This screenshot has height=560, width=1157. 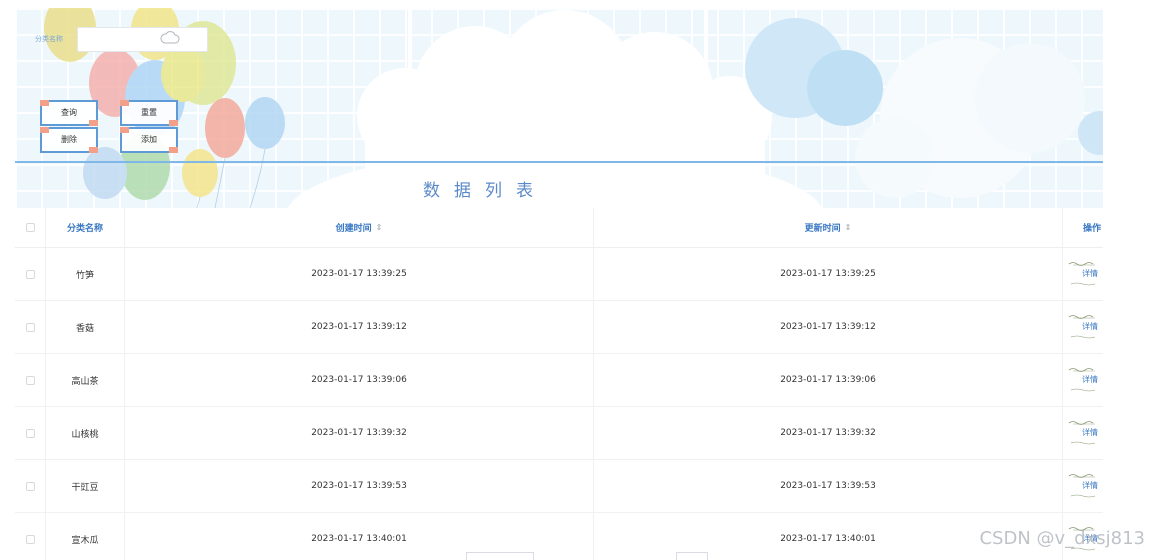 I want to click on column-header-name-label: 分类名称, so click(x=84, y=229).